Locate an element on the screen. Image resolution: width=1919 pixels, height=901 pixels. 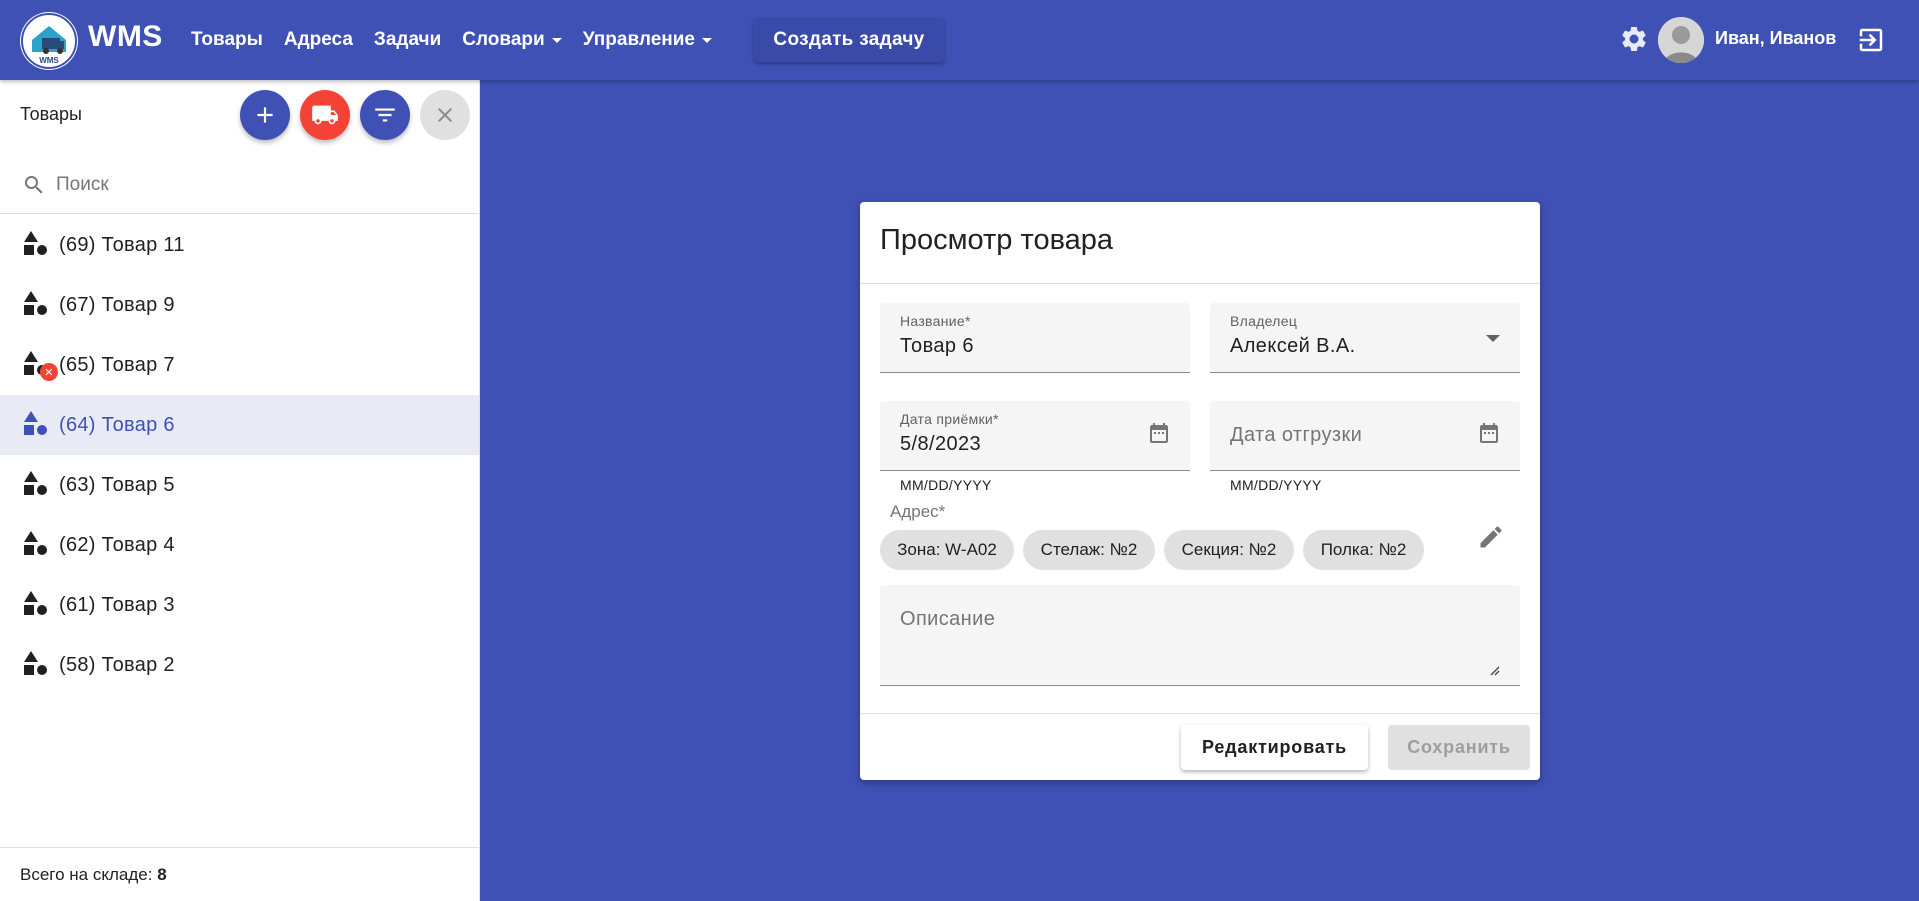
list-item-label: (69) Товар 11 is located at coordinates (122, 245).